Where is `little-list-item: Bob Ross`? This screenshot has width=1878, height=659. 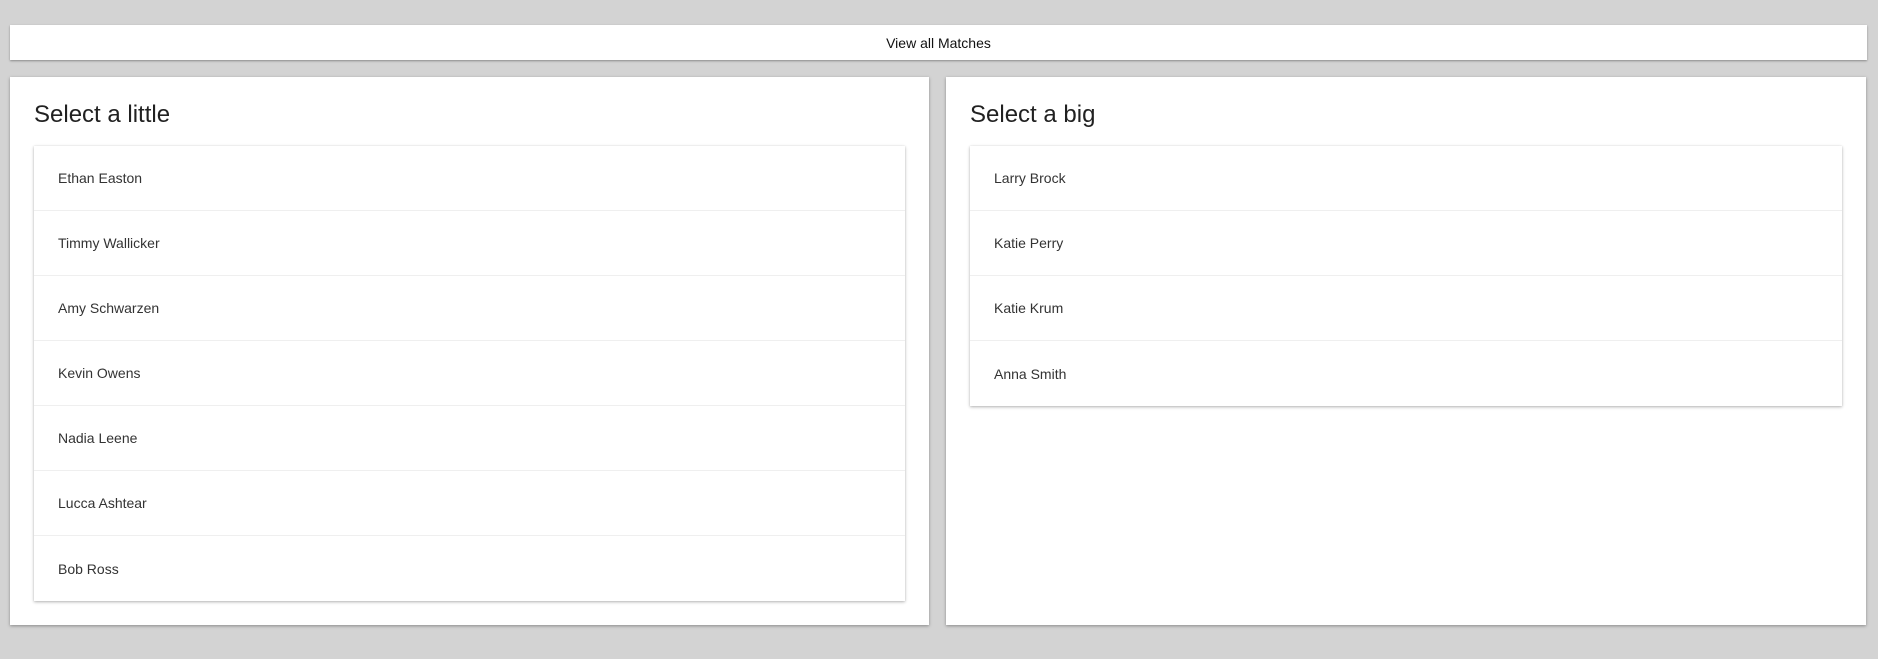
little-list-item: Bob Ross is located at coordinates (469, 568).